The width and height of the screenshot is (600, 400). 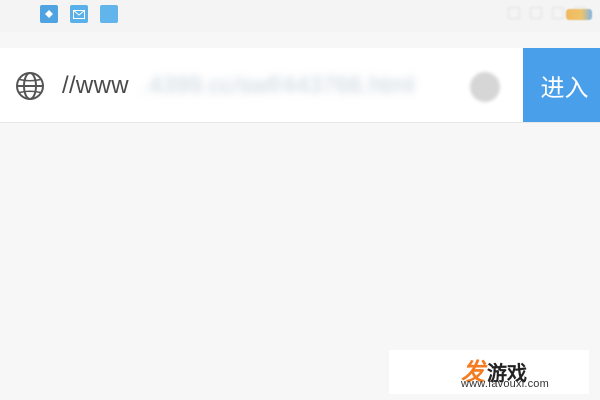 What do you see at coordinates (95, 85) in the screenshot?
I see `url-text-visible: //www` at bounding box center [95, 85].